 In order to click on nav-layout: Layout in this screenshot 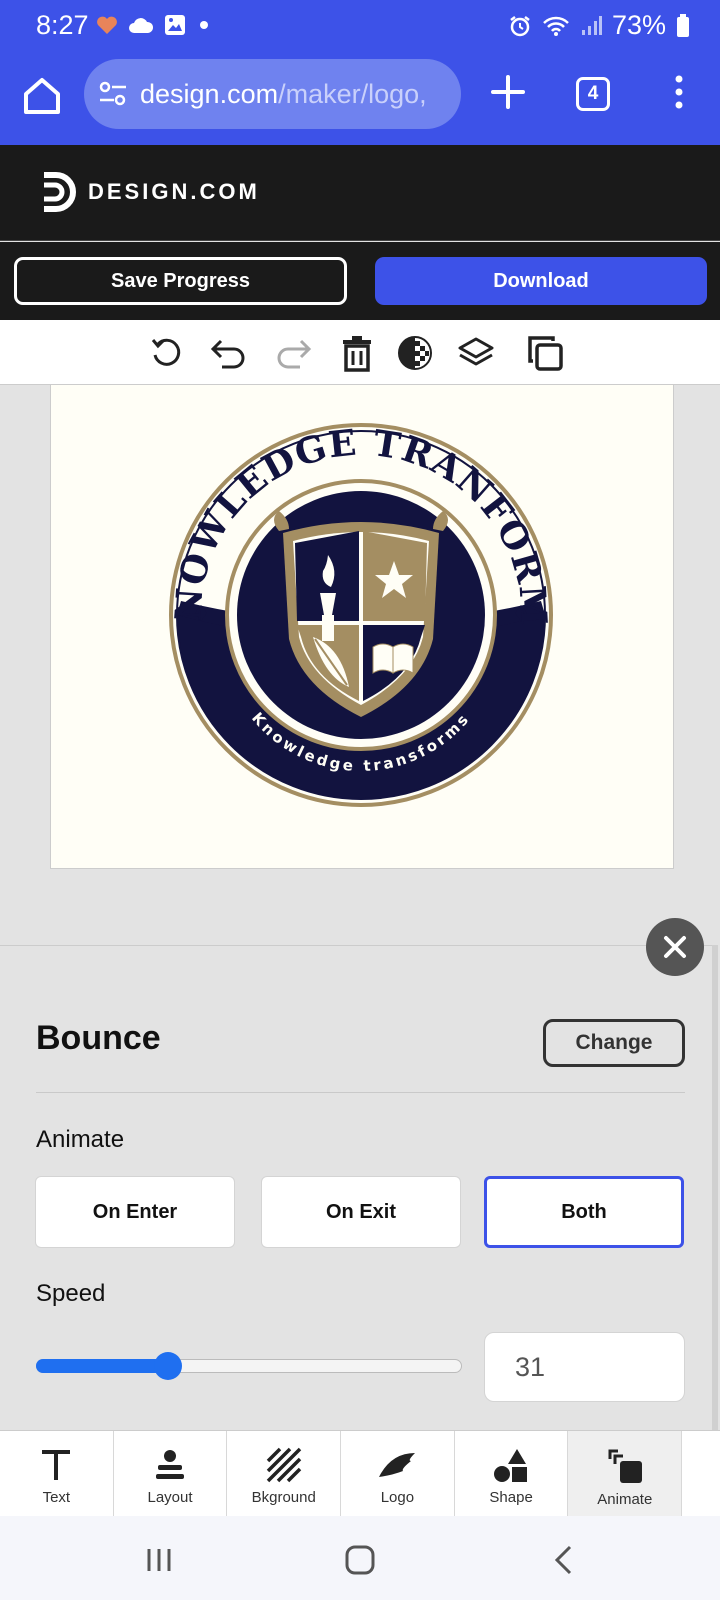, I will do `click(171, 1474)`.